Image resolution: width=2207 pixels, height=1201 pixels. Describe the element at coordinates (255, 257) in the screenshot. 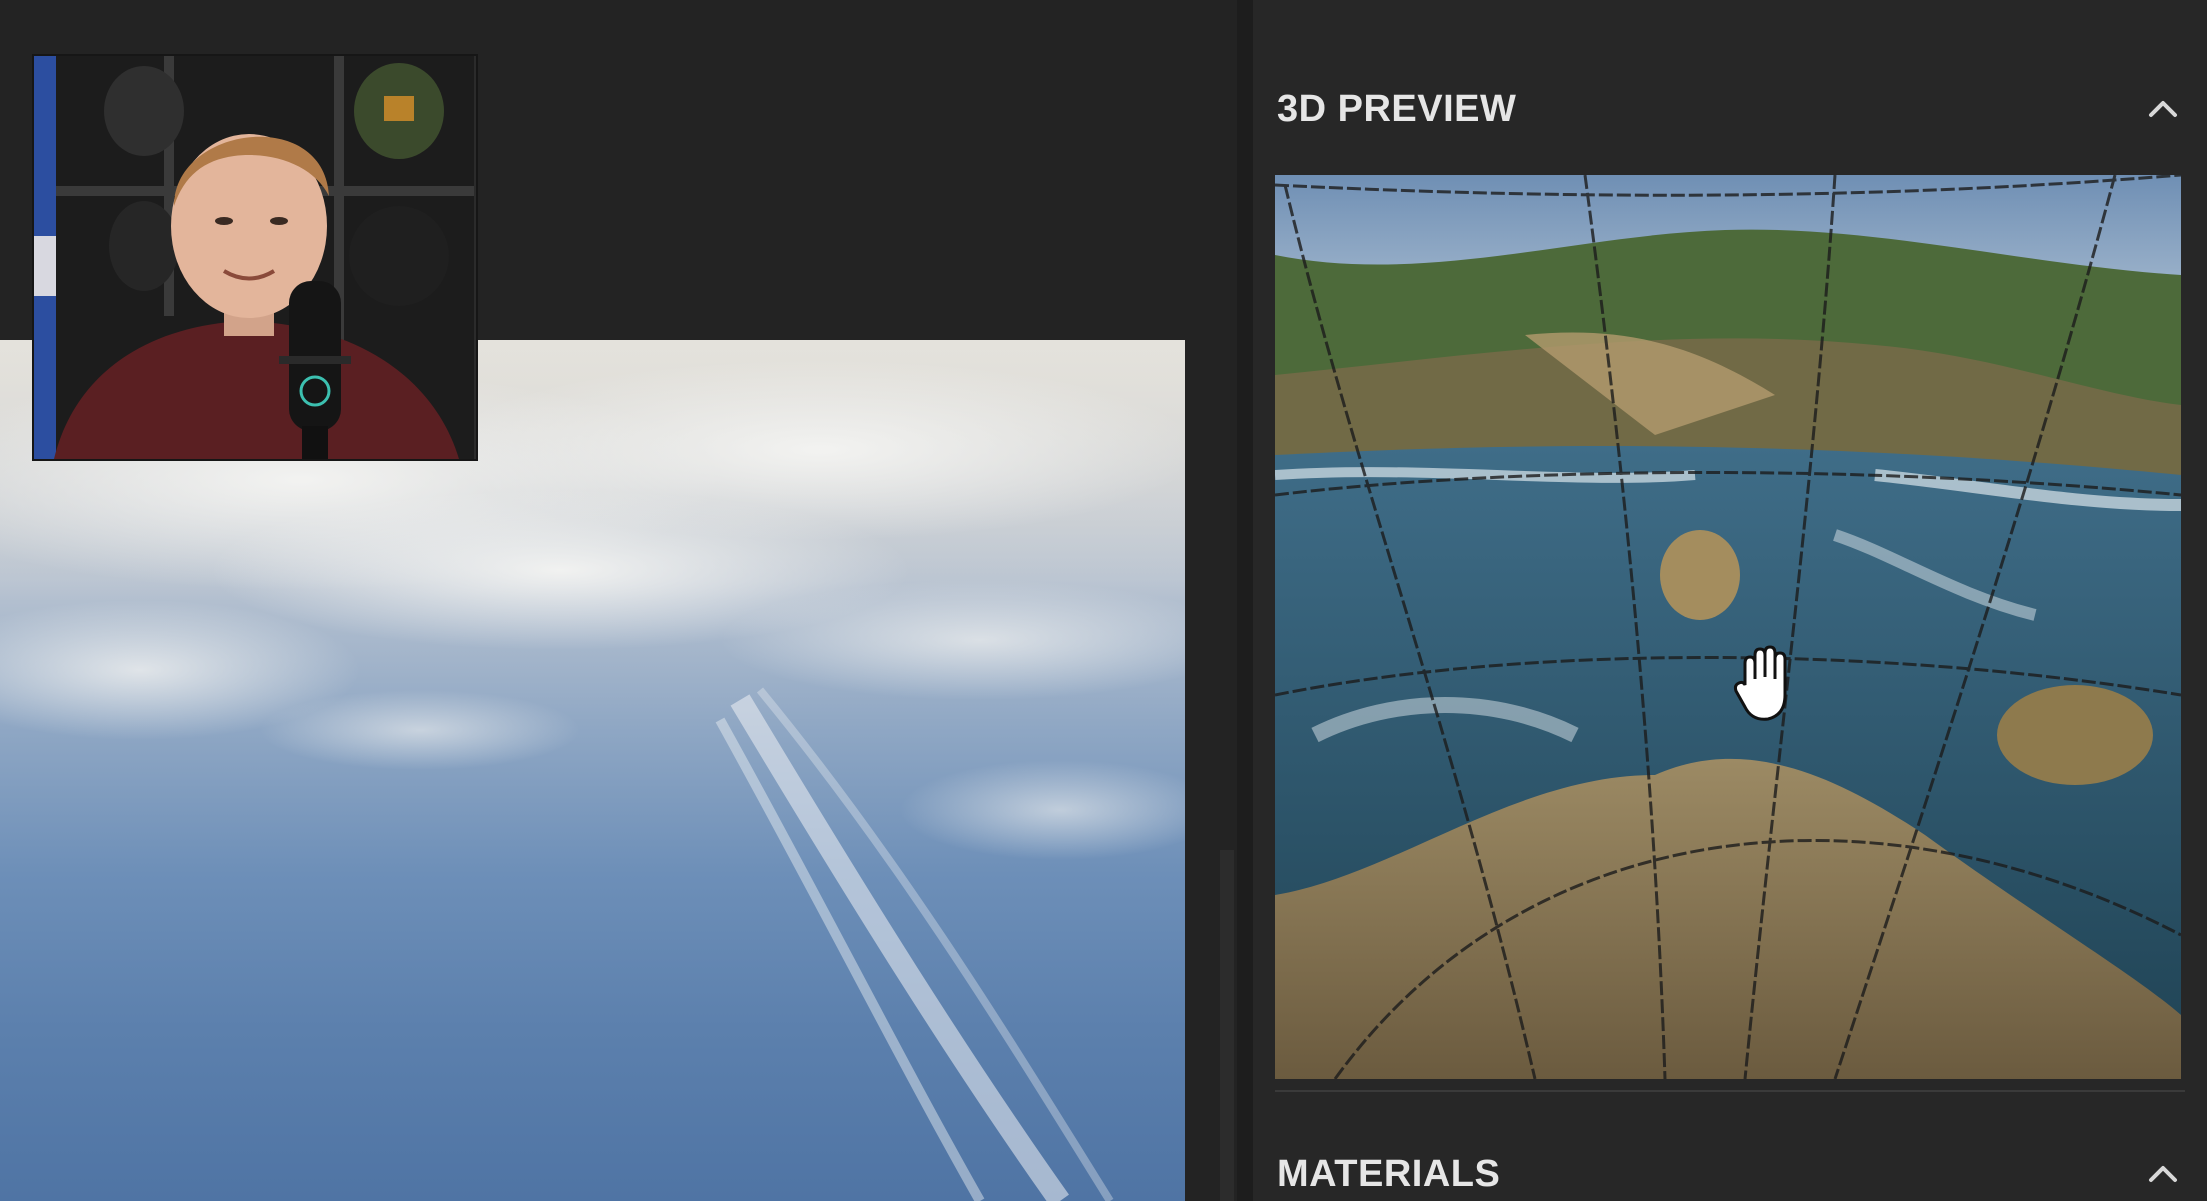

I see `webcam-overlay` at that location.